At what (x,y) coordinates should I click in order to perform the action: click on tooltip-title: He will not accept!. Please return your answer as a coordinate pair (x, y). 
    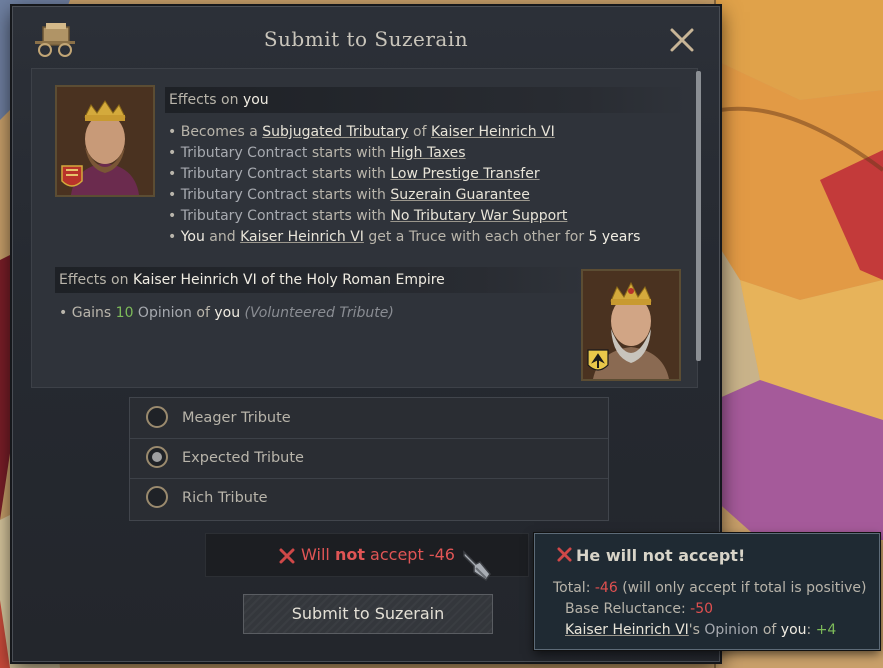
    Looking at the image, I should click on (651, 555).